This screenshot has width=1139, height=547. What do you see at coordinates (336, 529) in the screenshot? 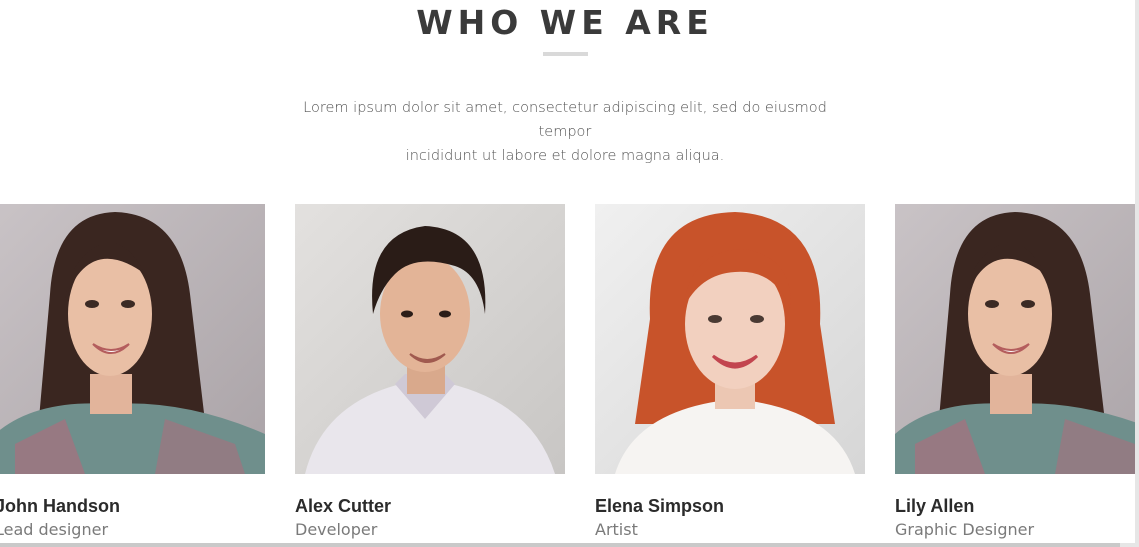
I see `member-role: Developer` at bounding box center [336, 529].